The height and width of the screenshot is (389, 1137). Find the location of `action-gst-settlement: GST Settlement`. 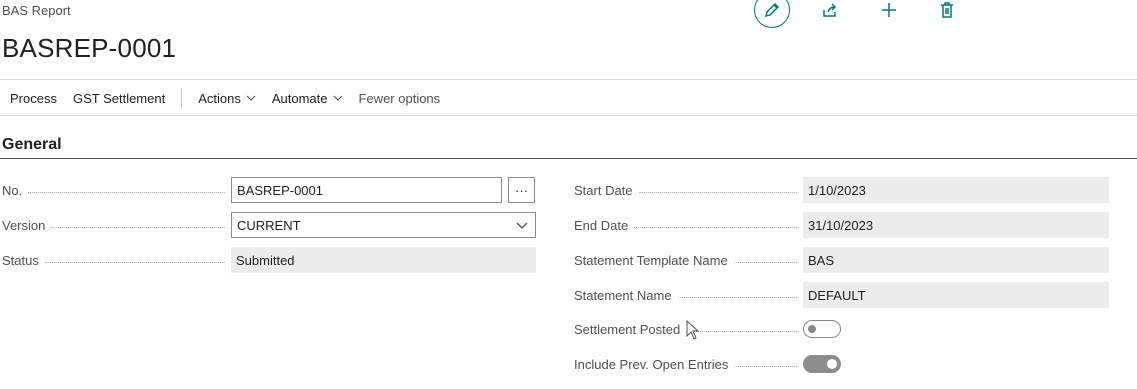

action-gst-settlement: GST Settlement is located at coordinates (119, 98).